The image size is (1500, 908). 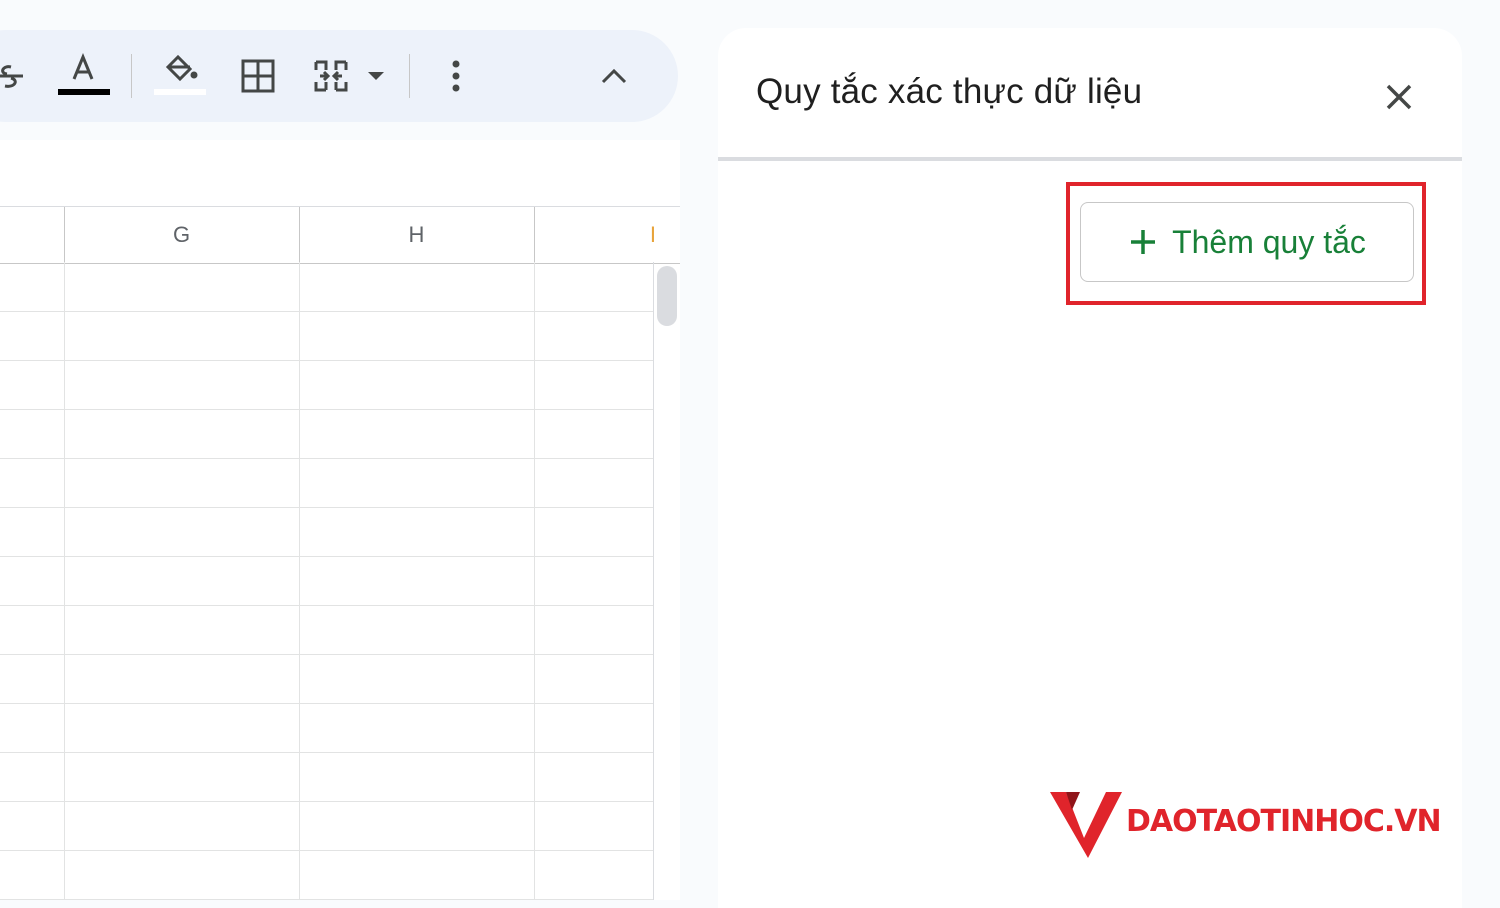 I want to click on plus-icon, so click(x=1143, y=242).